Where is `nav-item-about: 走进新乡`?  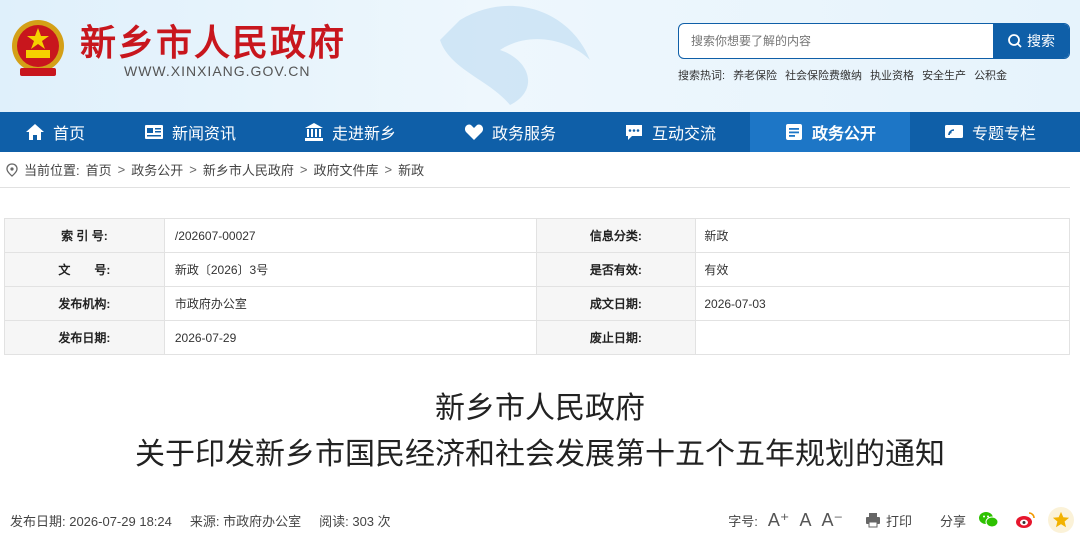 nav-item-about: 走进新乡 is located at coordinates (350, 132).